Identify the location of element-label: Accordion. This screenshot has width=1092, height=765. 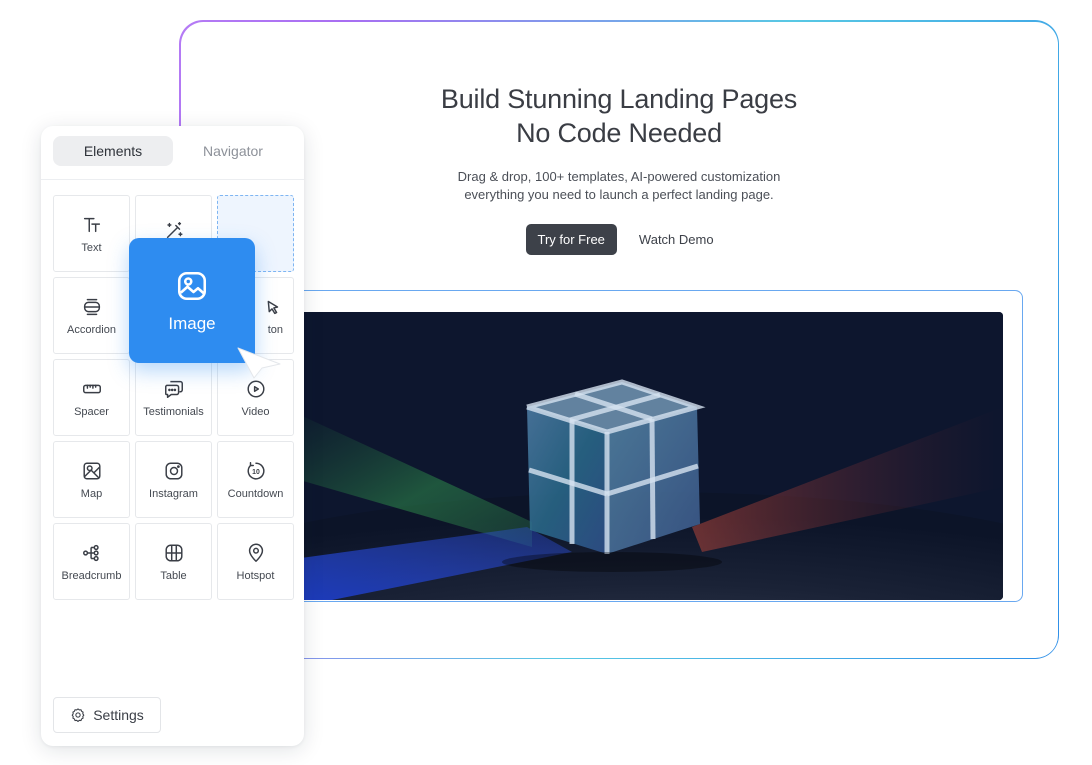
(91, 329).